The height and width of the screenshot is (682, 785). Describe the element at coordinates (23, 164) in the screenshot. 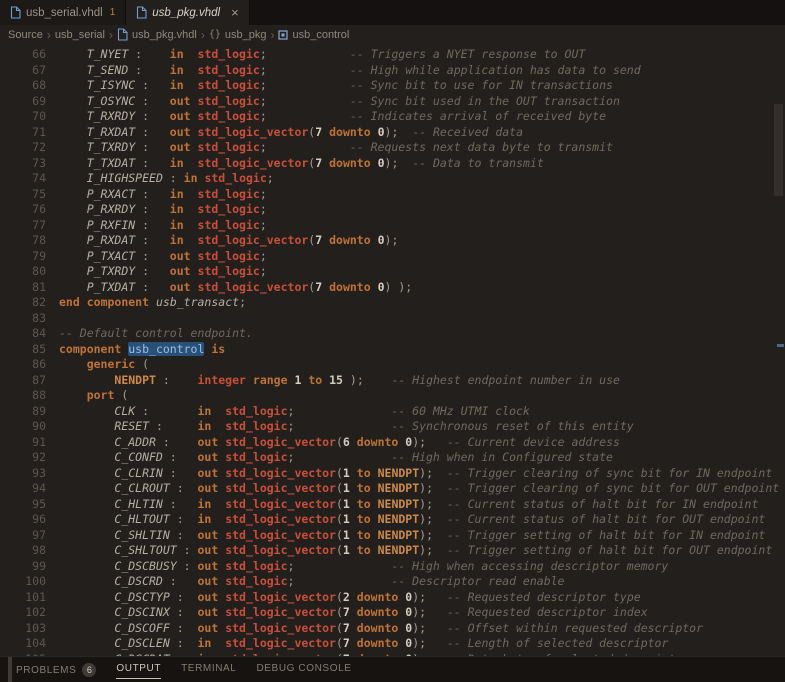

I see `line-number: 73` at that location.